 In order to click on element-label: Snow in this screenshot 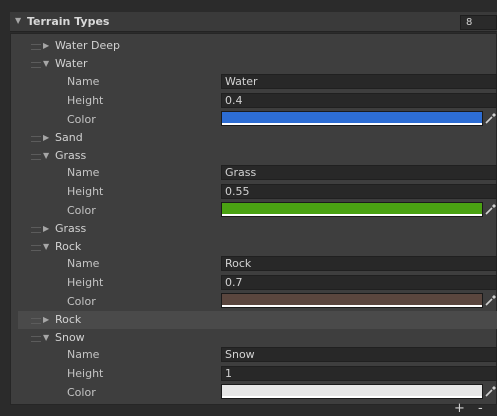, I will do `click(70, 337)`.